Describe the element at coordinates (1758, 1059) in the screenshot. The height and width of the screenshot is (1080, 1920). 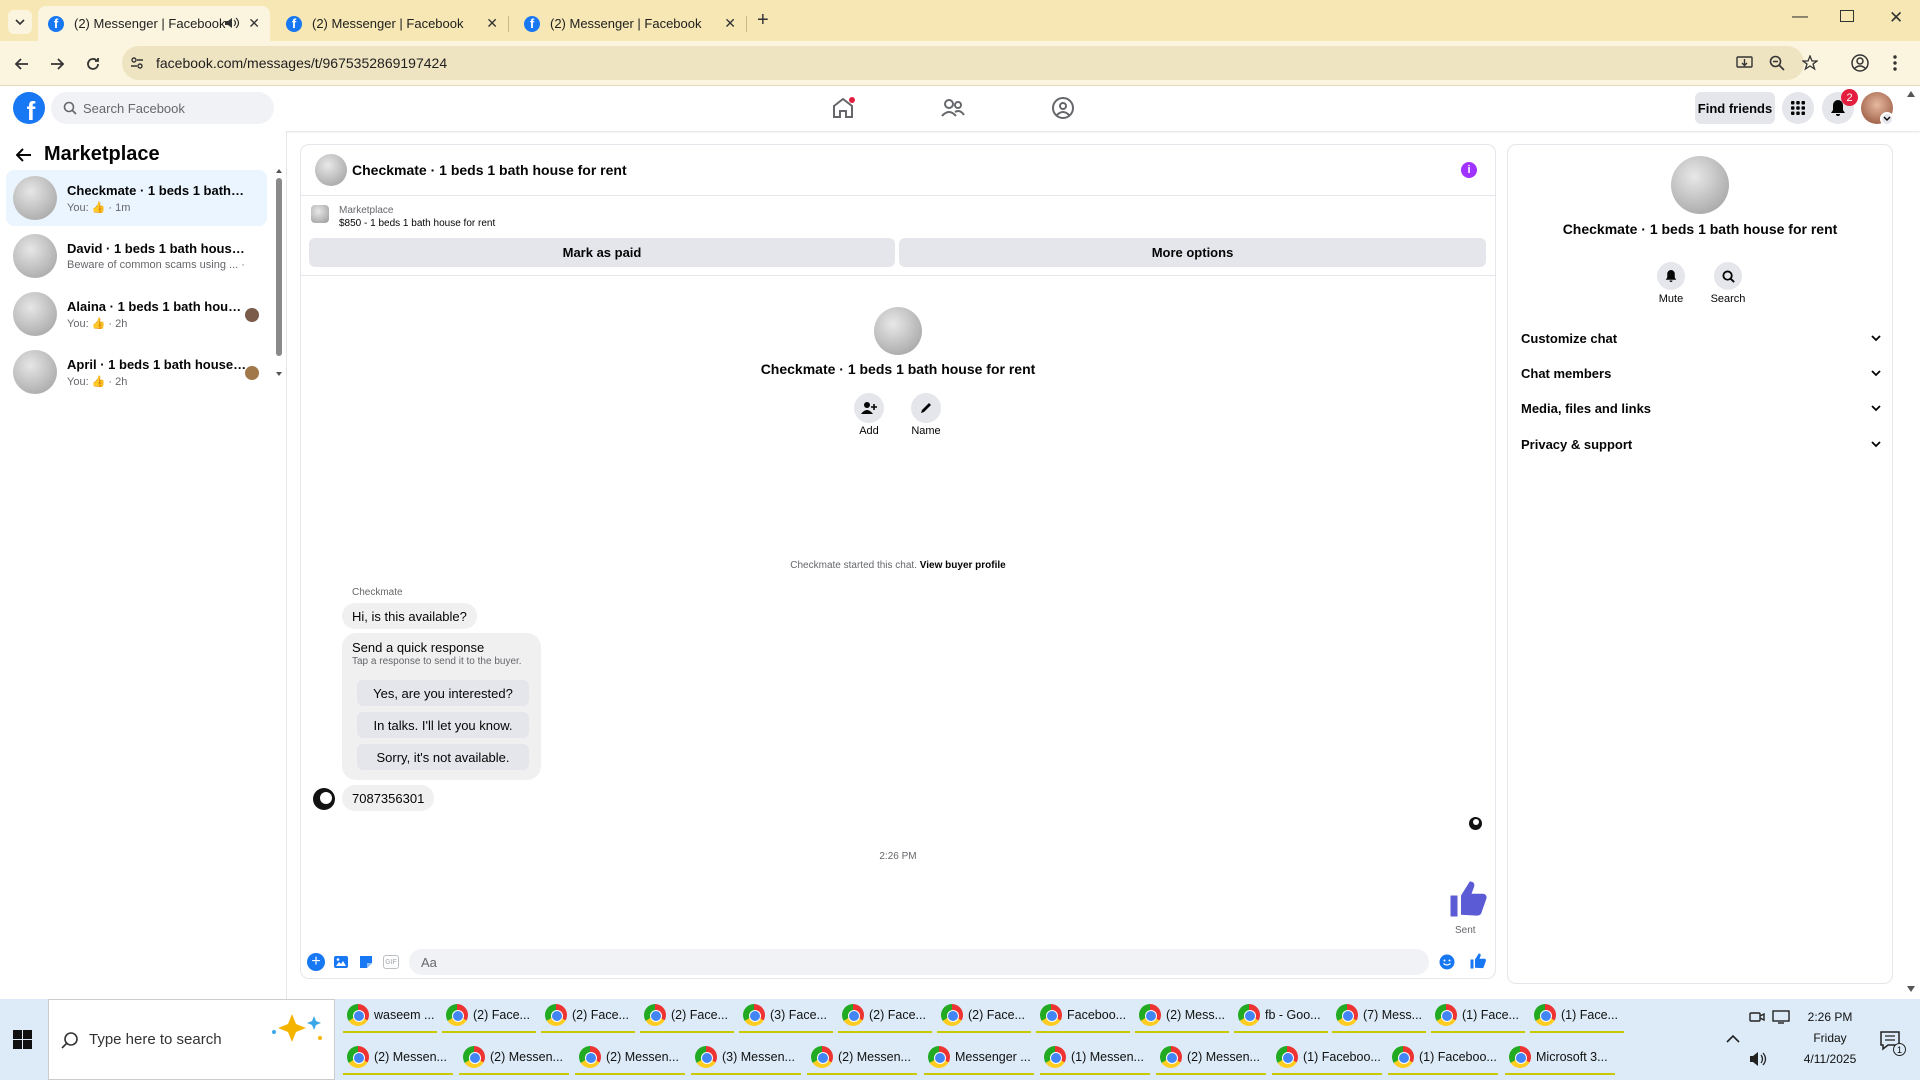
I see `volume-icon` at that location.